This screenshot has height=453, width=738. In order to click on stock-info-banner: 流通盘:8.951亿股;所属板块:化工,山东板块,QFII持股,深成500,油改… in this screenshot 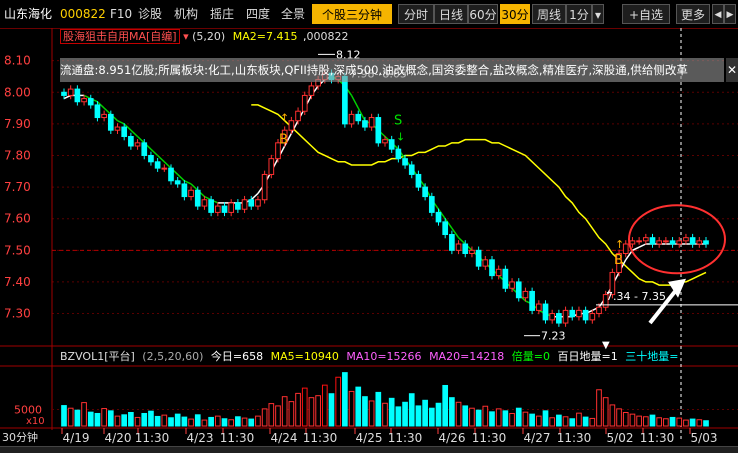, I will do `click(392, 70)`.